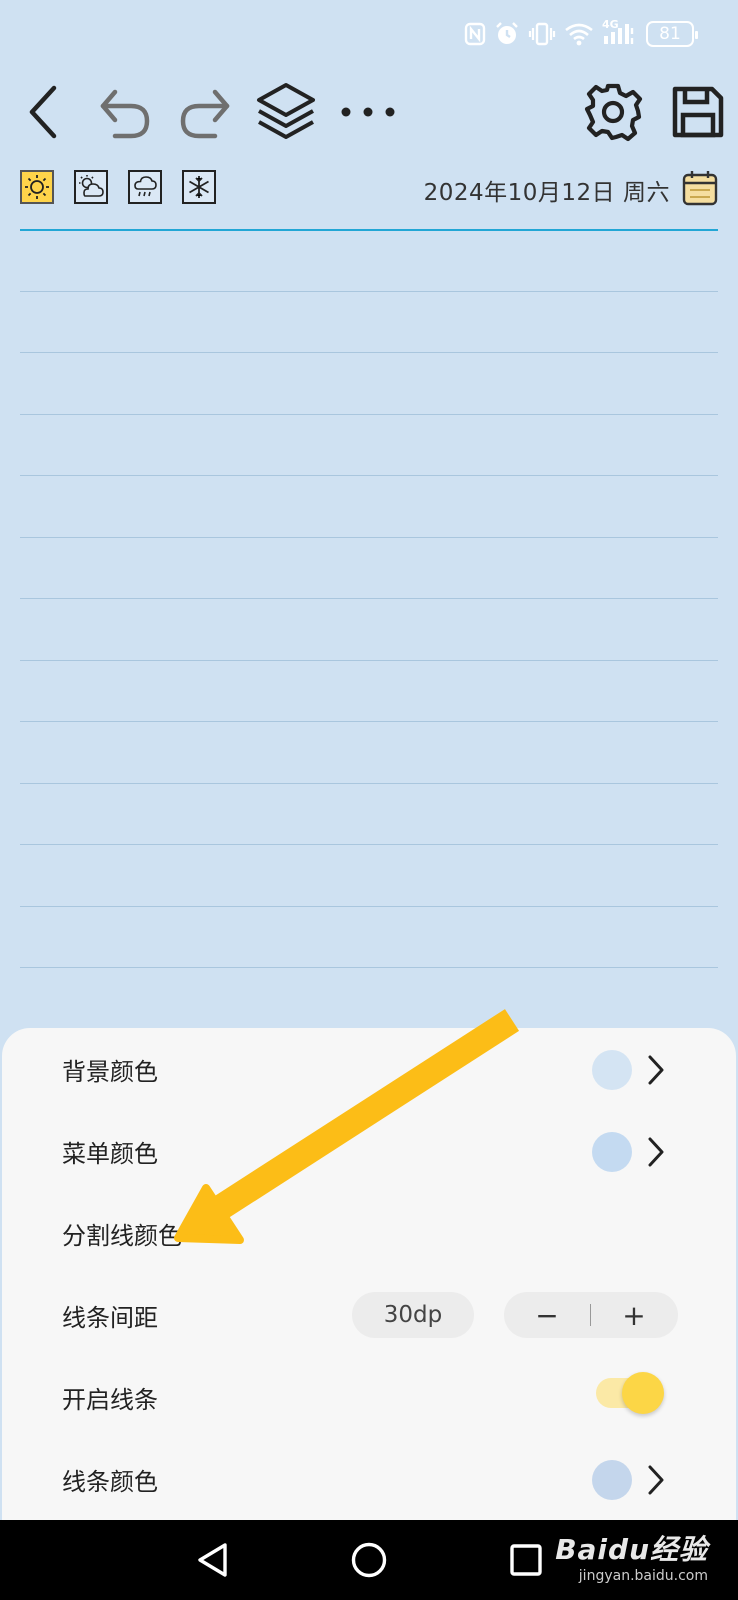 The height and width of the screenshot is (1600, 738). I want to click on floppy-disk-icon, so click(698, 112).